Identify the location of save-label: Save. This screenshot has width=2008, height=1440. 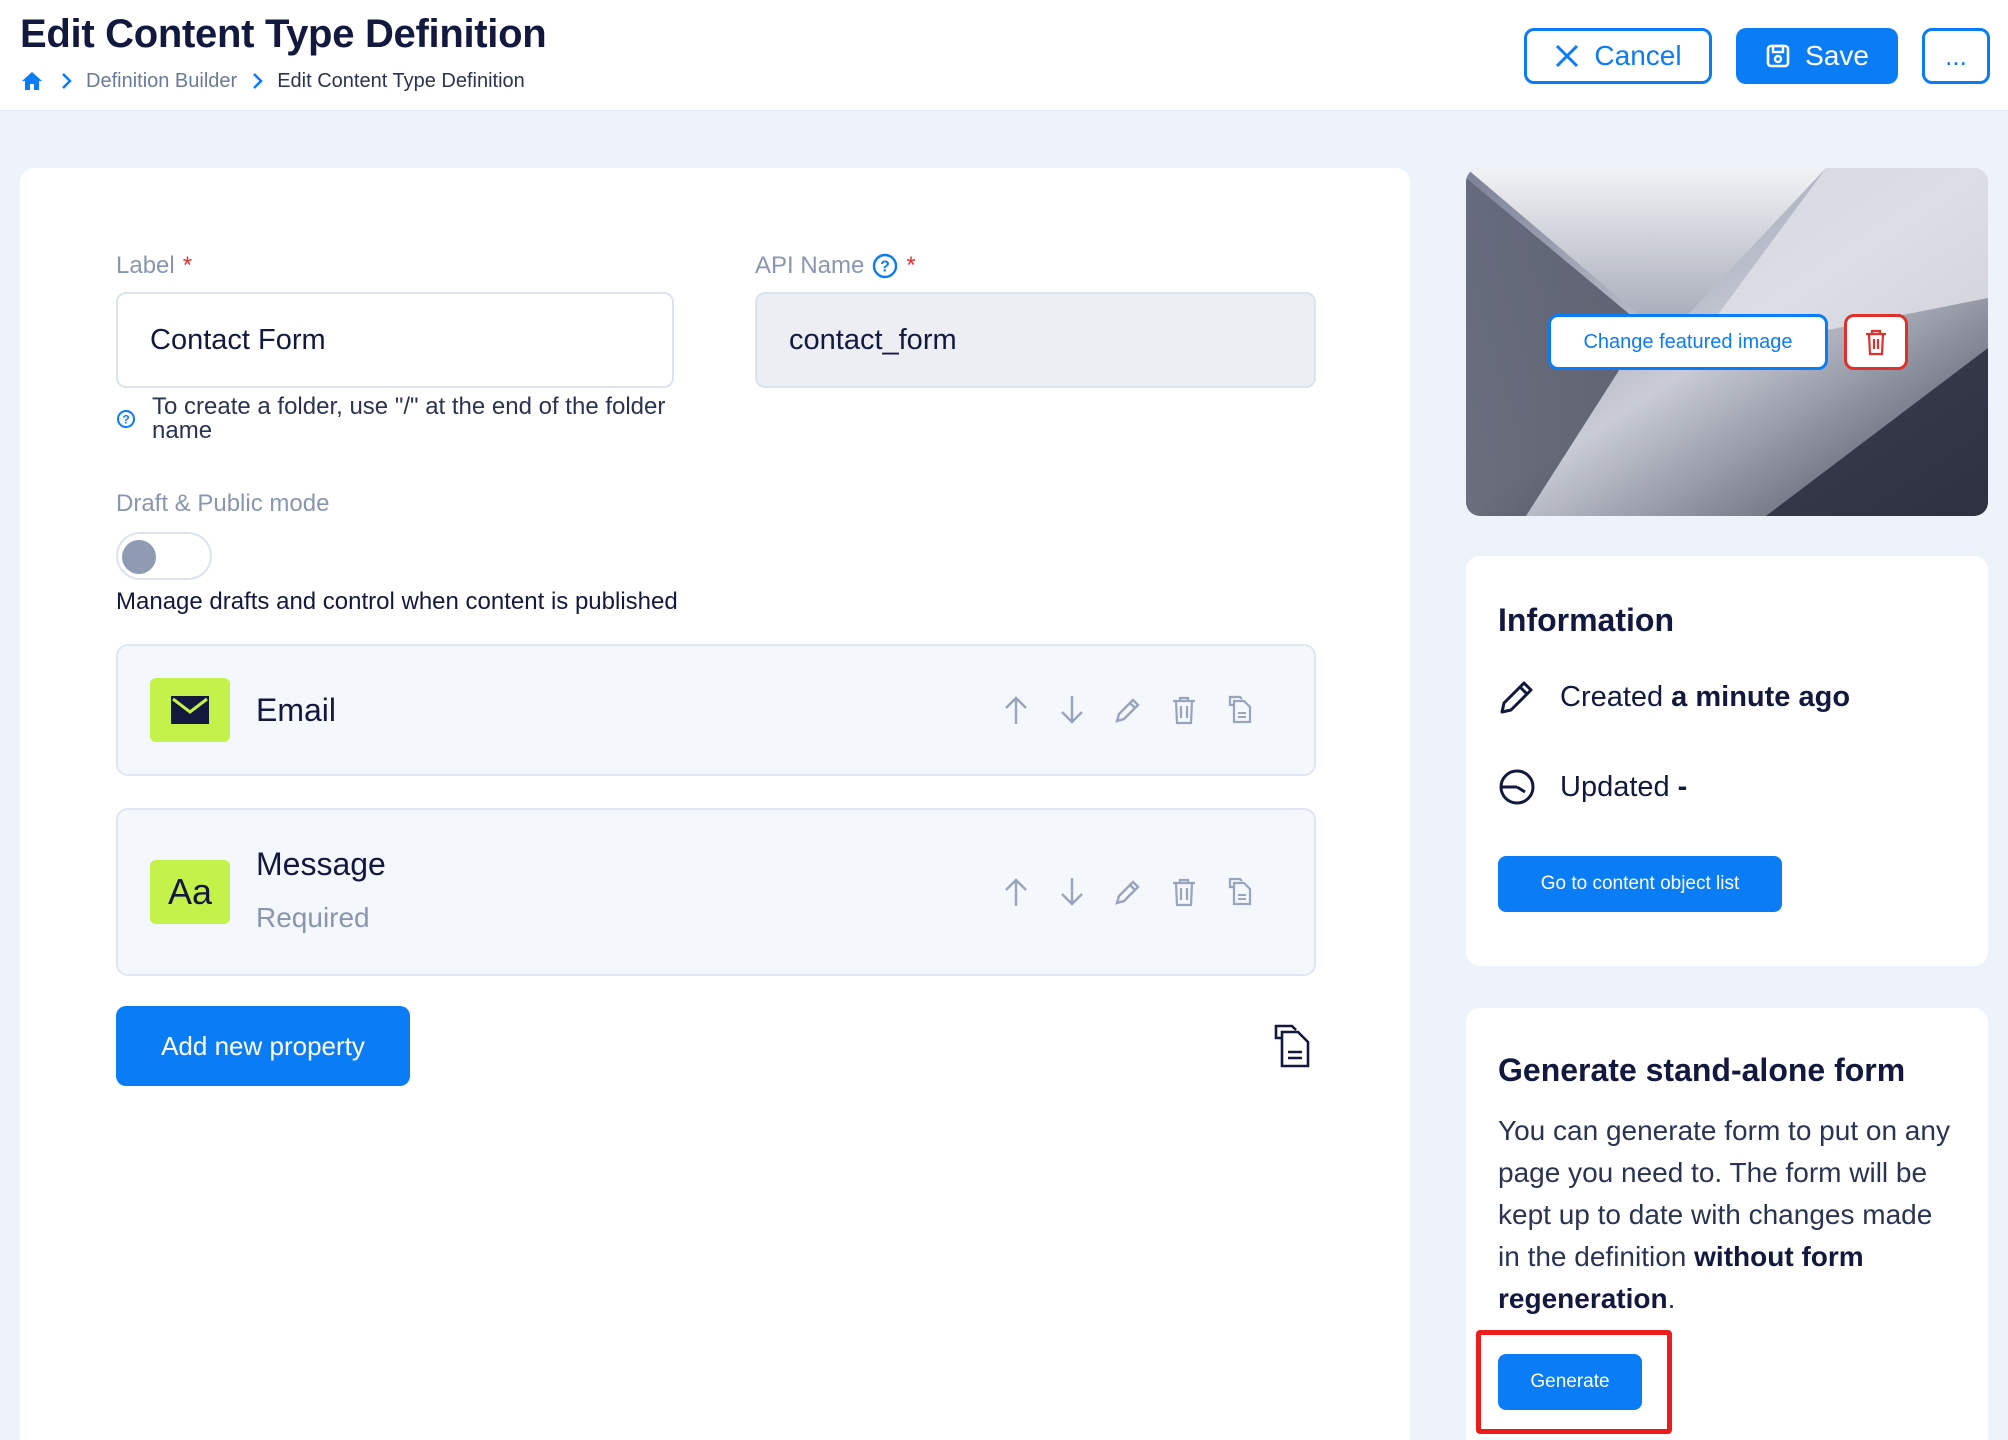
(1837, 55).